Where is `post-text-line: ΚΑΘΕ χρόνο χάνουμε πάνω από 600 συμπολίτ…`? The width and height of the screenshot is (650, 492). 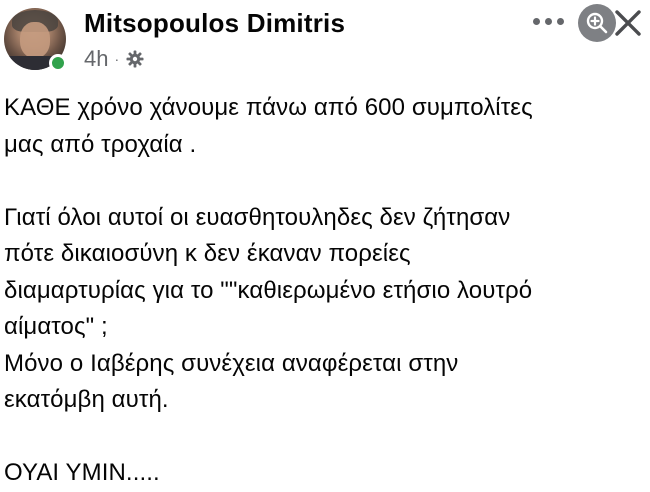
post-text-line: ΚΑΘΕ χρόνο χάνουμε πάνω από 600 συμπολίτ… is located at coordinates (268, 107).